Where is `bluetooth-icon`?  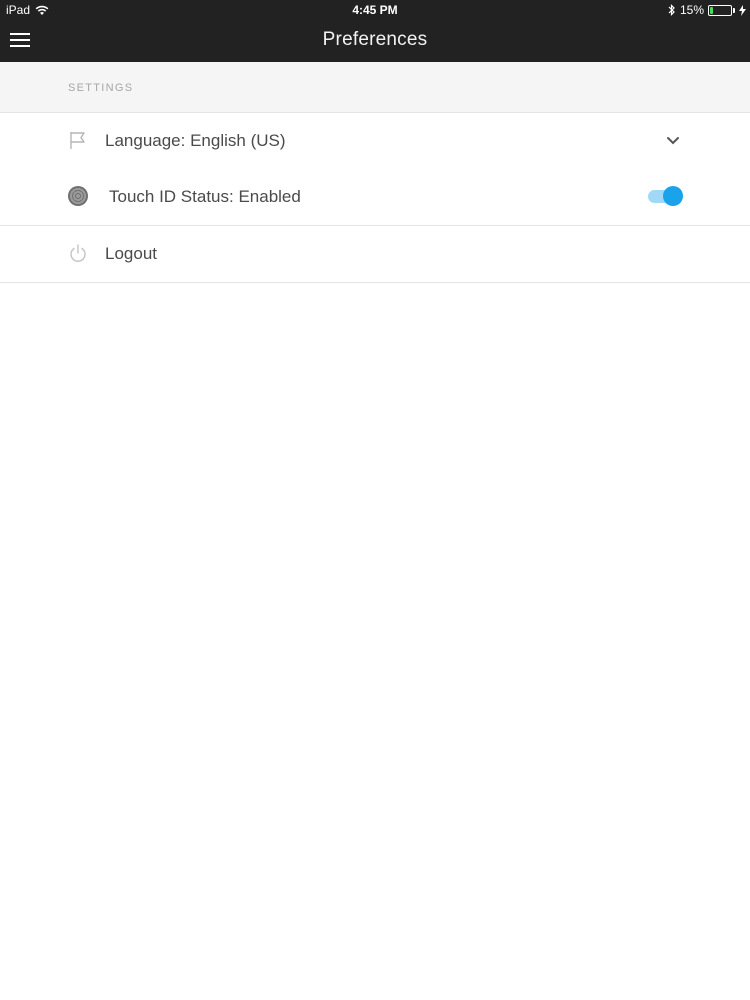 bluetooth-icon is located at coordinates (671, 10).